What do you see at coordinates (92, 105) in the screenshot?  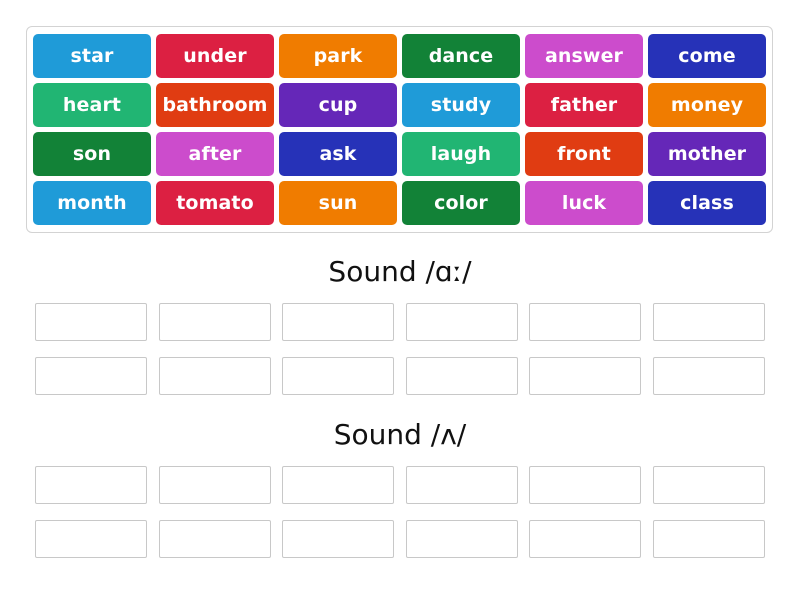 I see `word-tile: heart` at bounding box center [92, 105].